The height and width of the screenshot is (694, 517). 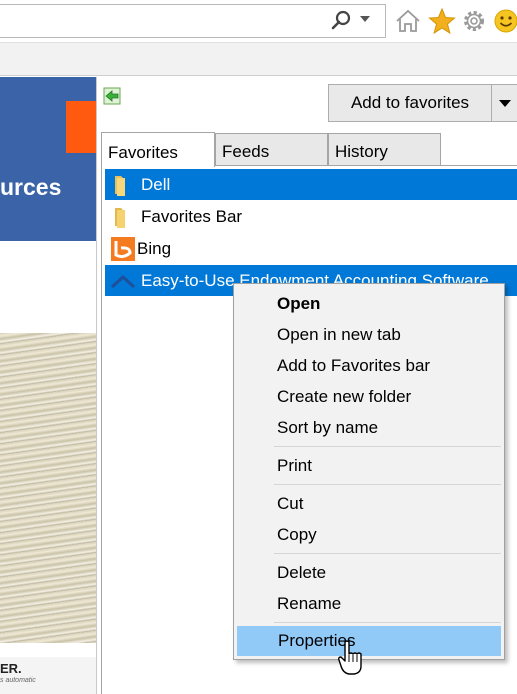 I want to click on footer-logo-text: ER., so click(x=11, y=668).